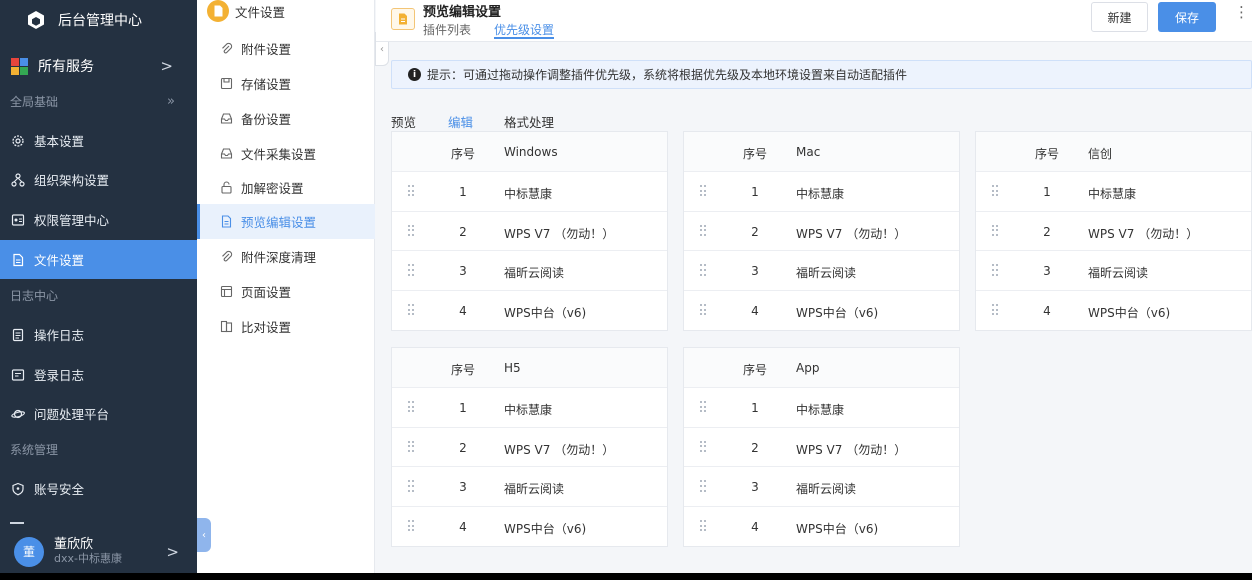  I want to click on subnav-item-deep-clean: 附件深度清理, so click(286, 256).